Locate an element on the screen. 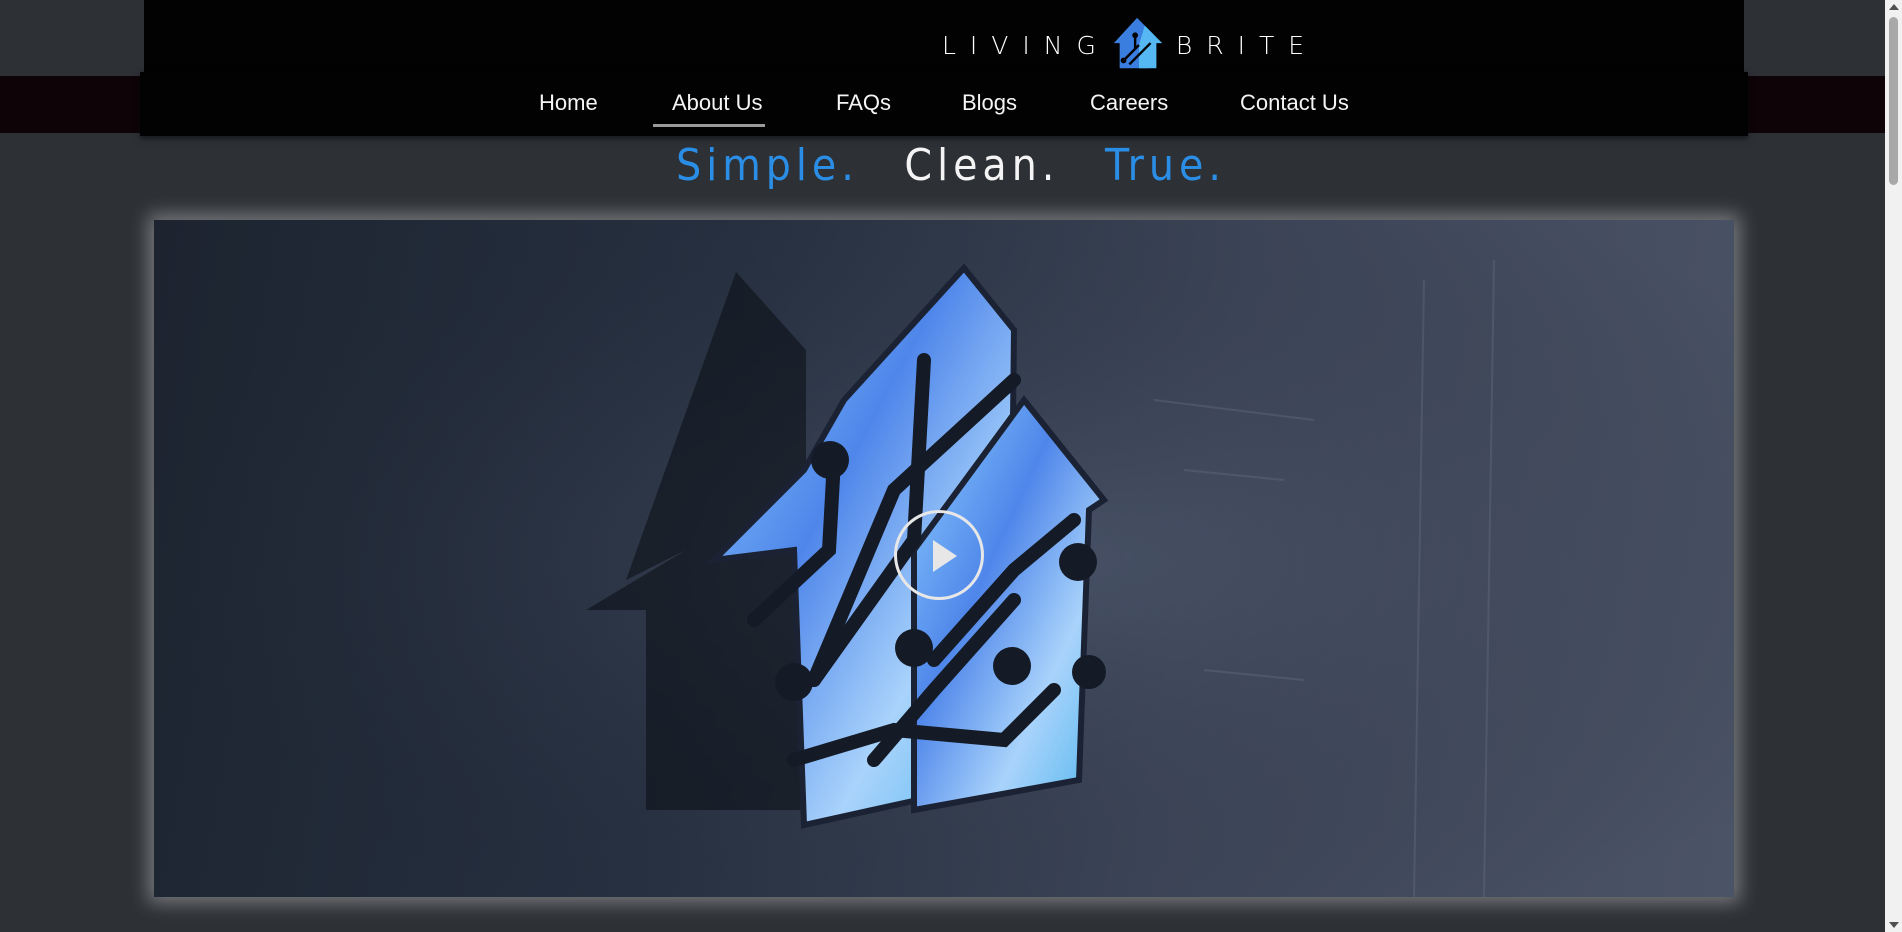 This screenshot has height=932, width=1902. nav-home: Home is located at coordinates (568, 103).